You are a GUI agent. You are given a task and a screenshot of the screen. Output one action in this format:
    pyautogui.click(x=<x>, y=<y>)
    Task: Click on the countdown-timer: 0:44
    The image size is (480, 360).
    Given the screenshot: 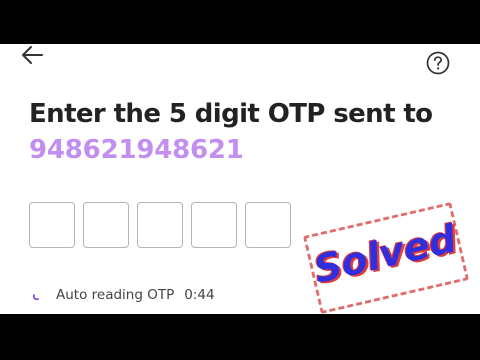 What is the action you would take?
    pyautogui.click(x=199, y=295)
    